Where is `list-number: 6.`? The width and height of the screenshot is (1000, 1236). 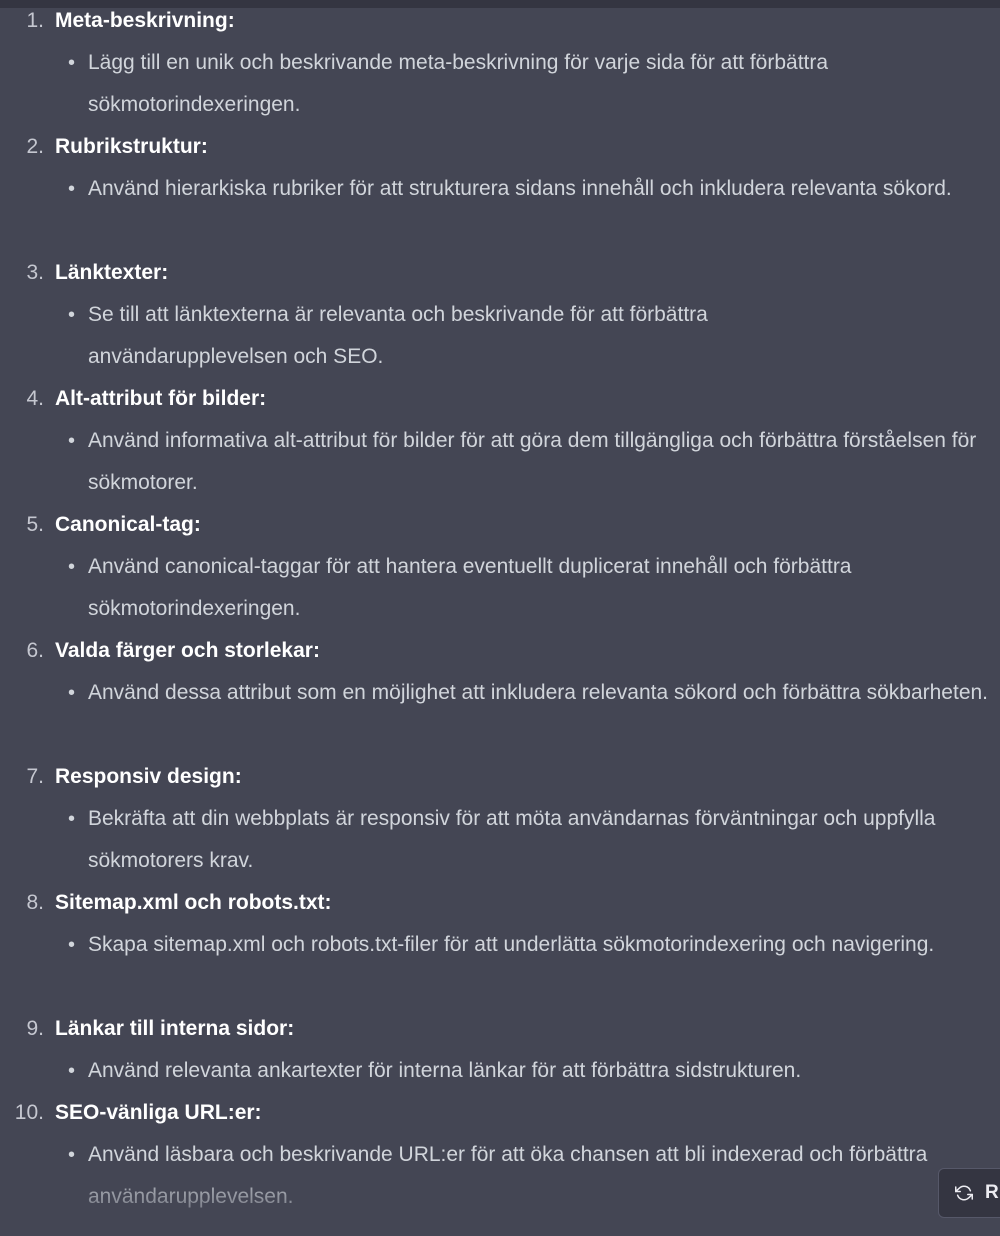 list-number: 6. is located at coordinates (35, 650).